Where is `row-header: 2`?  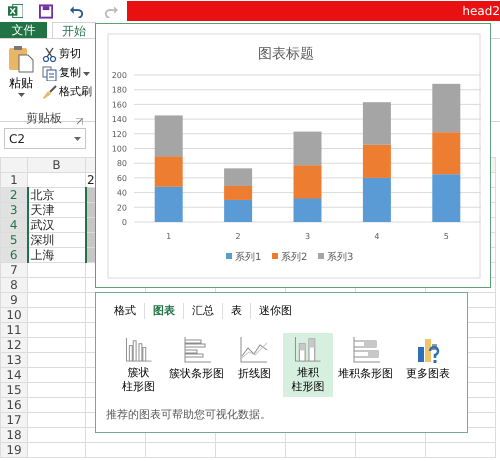
row-header: 2 is located at coordinates (14, 195).